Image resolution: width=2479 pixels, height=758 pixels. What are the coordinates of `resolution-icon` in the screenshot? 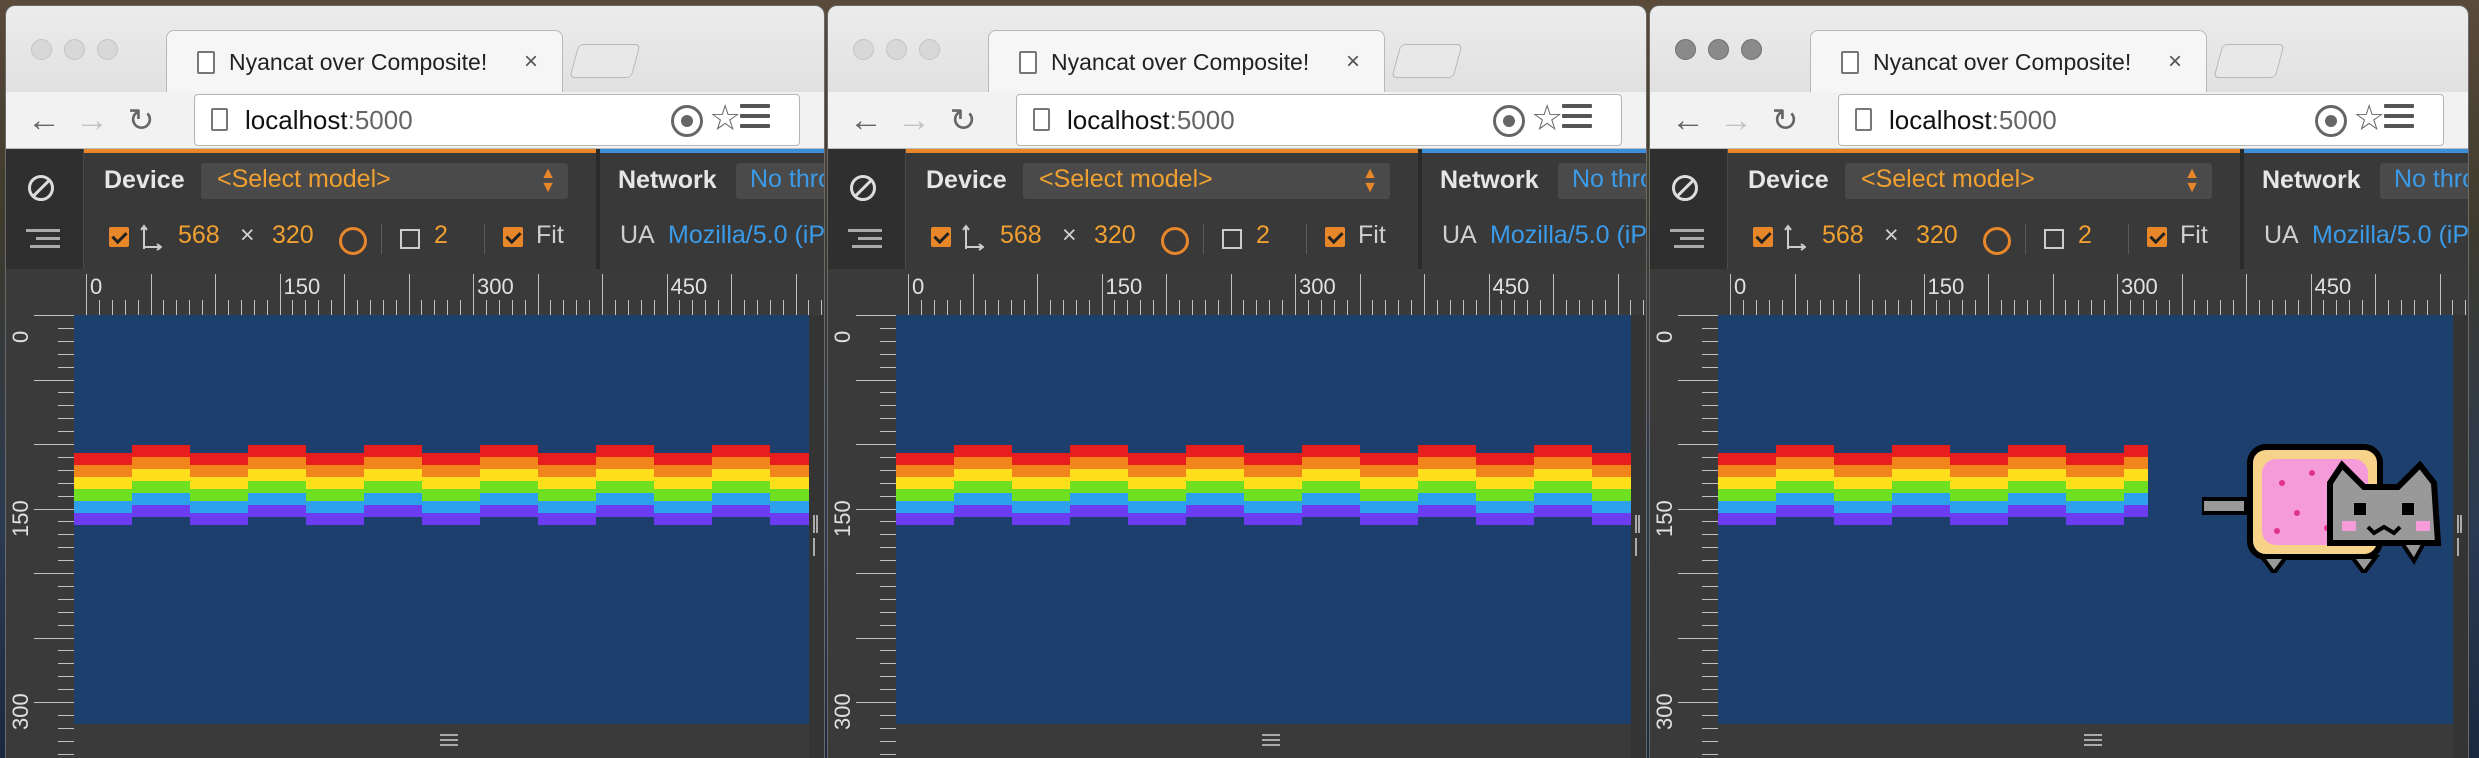 It's located at (973, 237).